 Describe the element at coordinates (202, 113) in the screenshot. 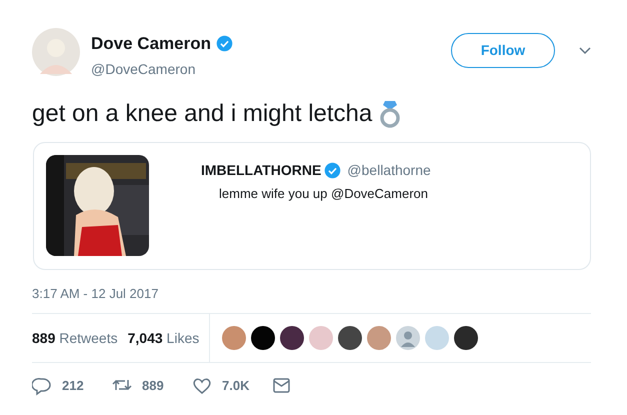

I see `tweet-text: get on a knee and i might letcha` at that location.